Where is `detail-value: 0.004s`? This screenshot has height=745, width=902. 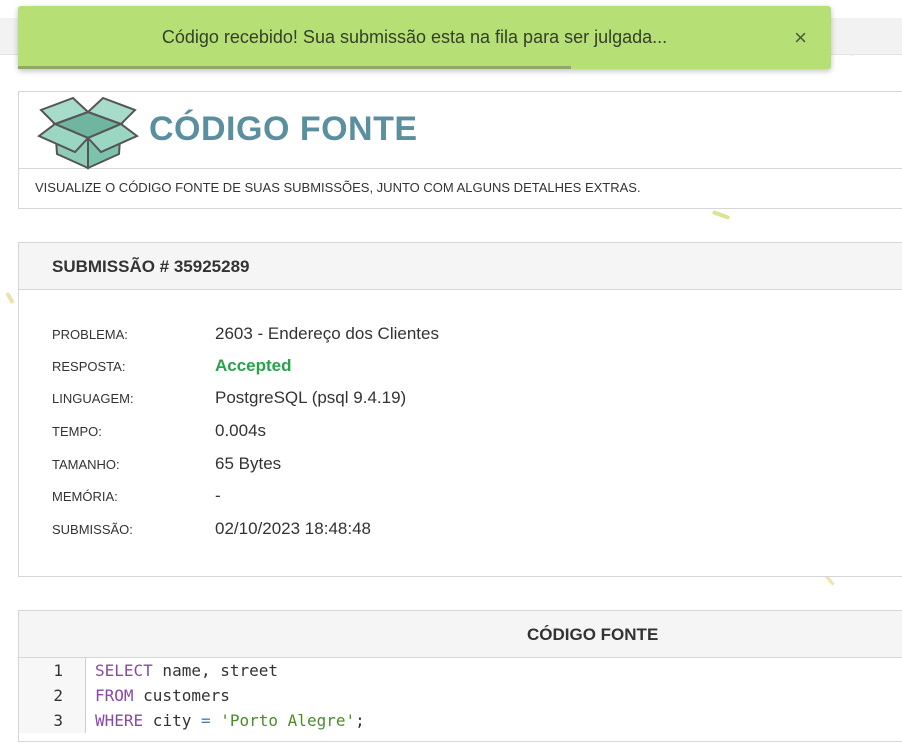
detail-value: 0.004s is located at coordinates (241, 430).